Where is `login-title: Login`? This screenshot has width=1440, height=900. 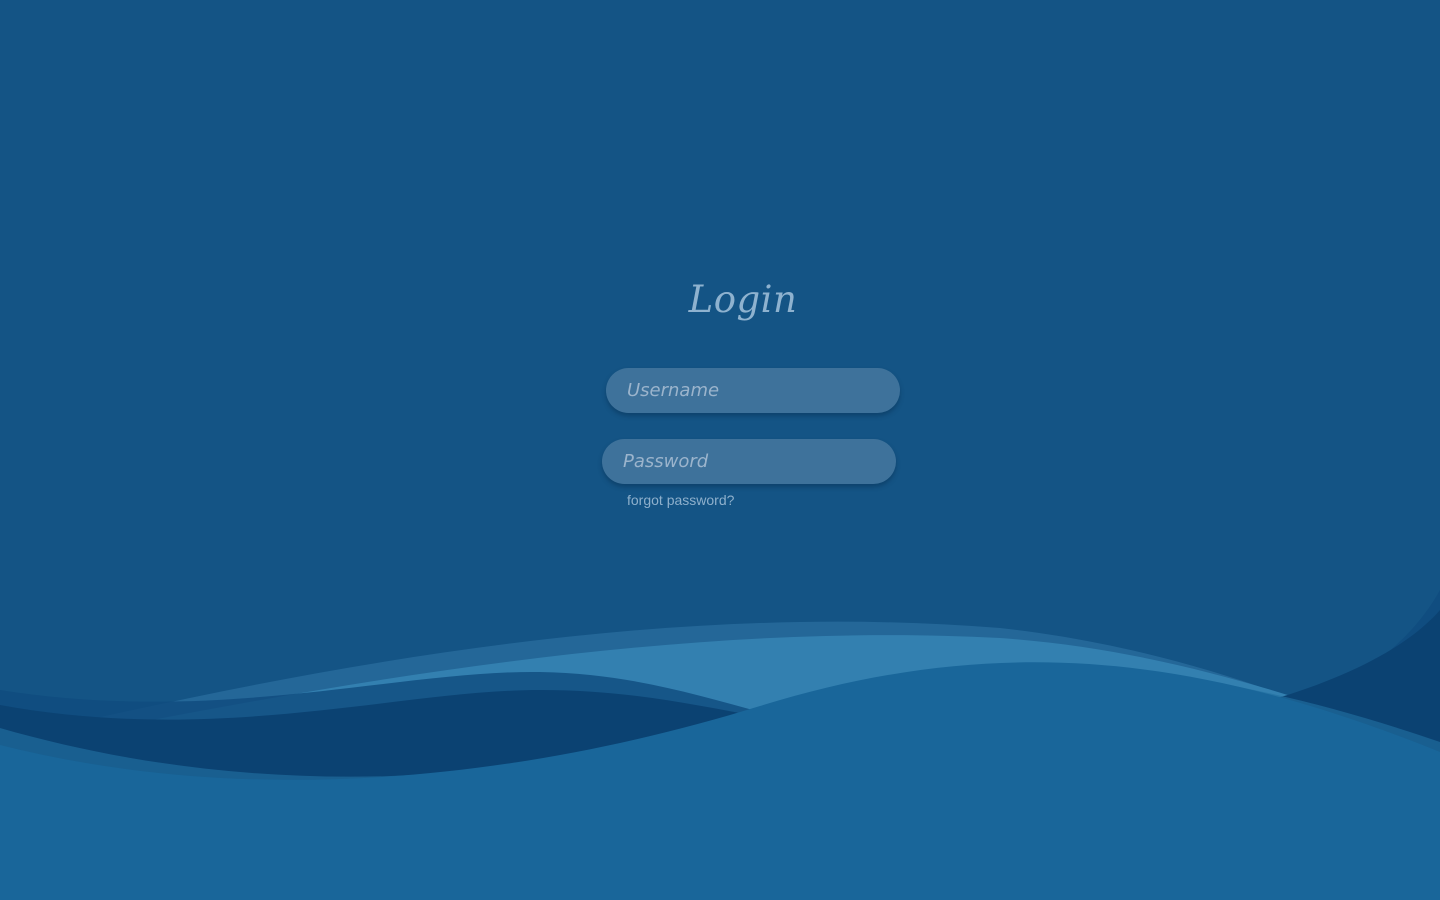
login-title: Login is located at coordinates (743, 299).